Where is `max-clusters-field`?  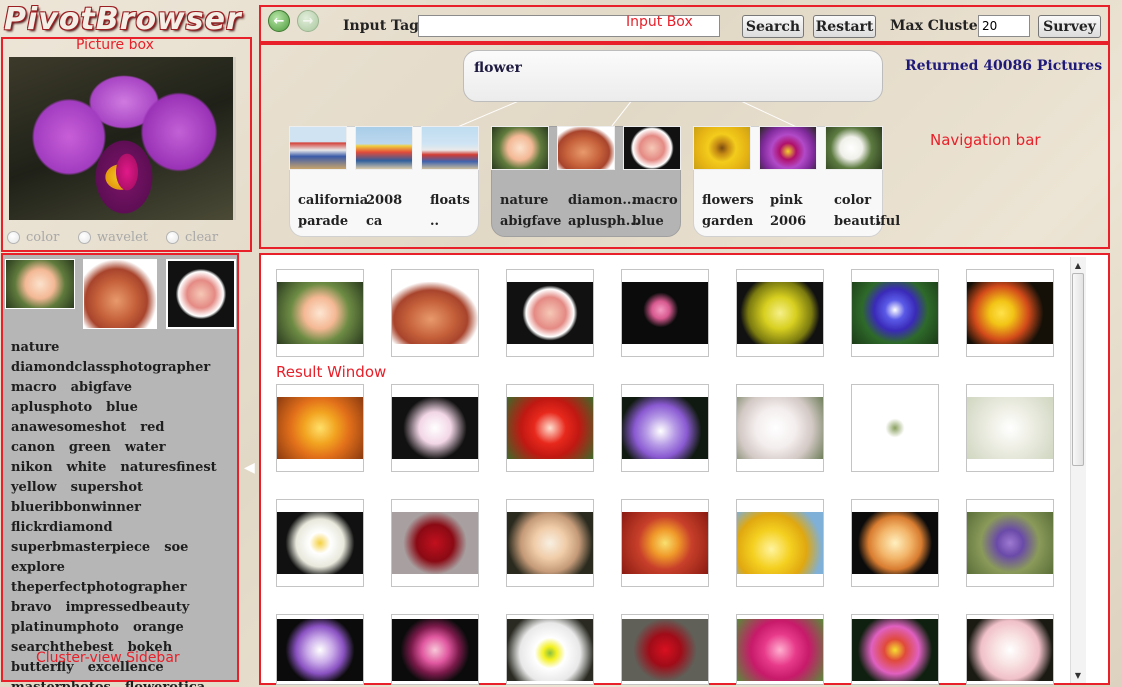 max-clusters-field is located at coordinates (1004, 26).